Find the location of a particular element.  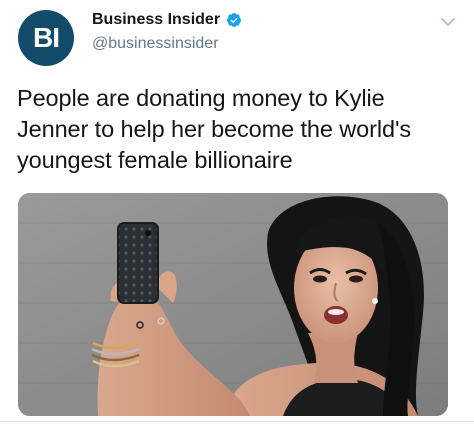

name-row: Business Insider is located at coordinates (167, 20).